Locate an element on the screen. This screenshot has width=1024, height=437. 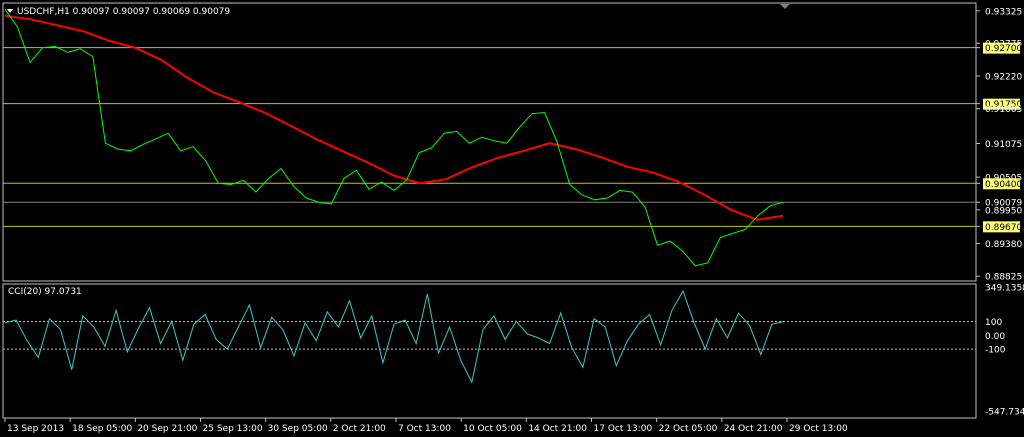
time-tick-label: 14 Oct 21:00 is located at coordinates (557, 429).